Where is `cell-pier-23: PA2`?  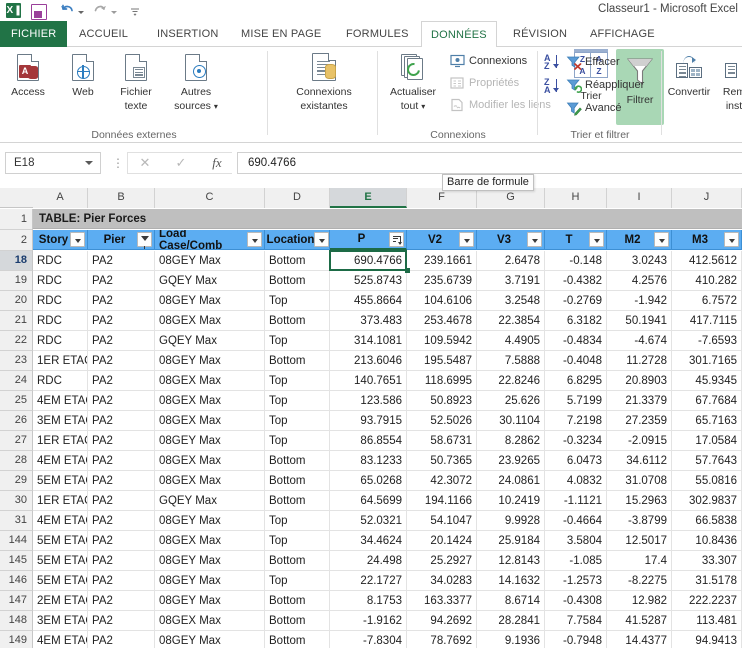 cell-pier-23: PA2 is located at coordinates (121, 361).